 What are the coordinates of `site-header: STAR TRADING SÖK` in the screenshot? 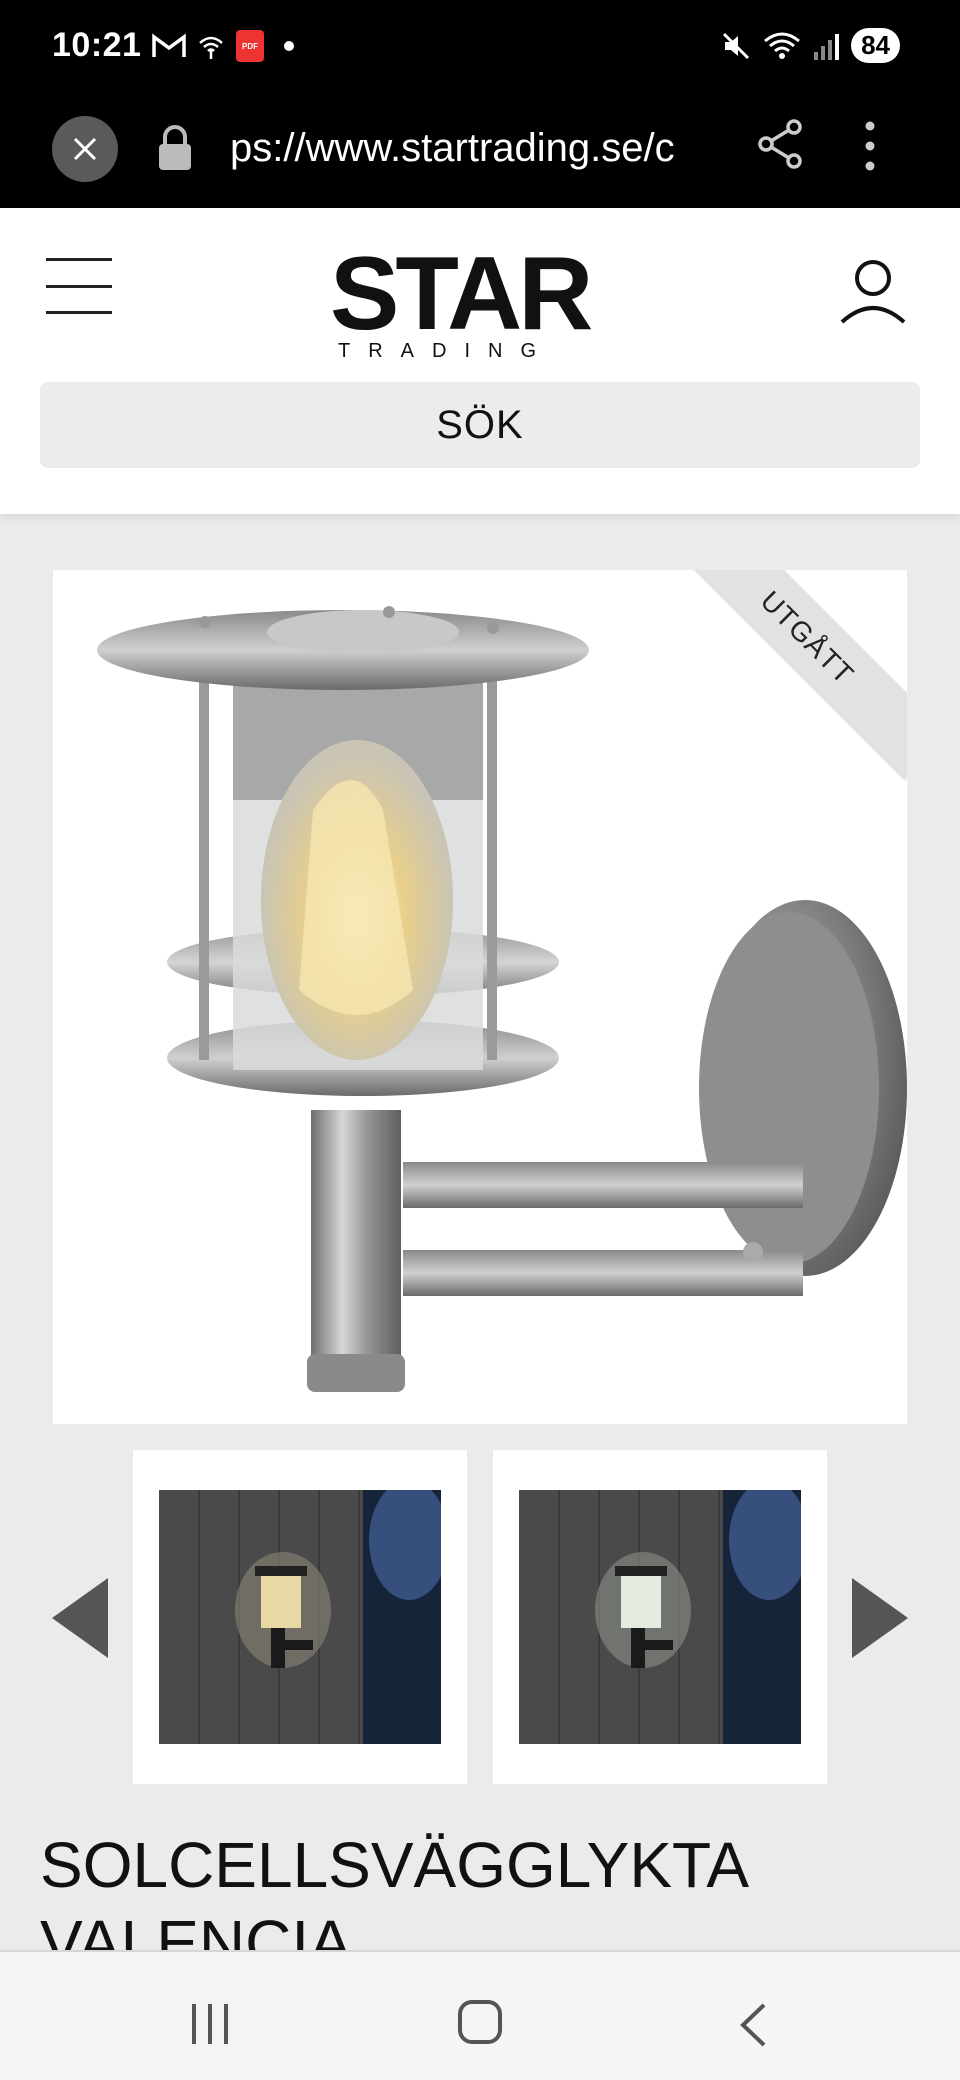 It's located at (480, 361).